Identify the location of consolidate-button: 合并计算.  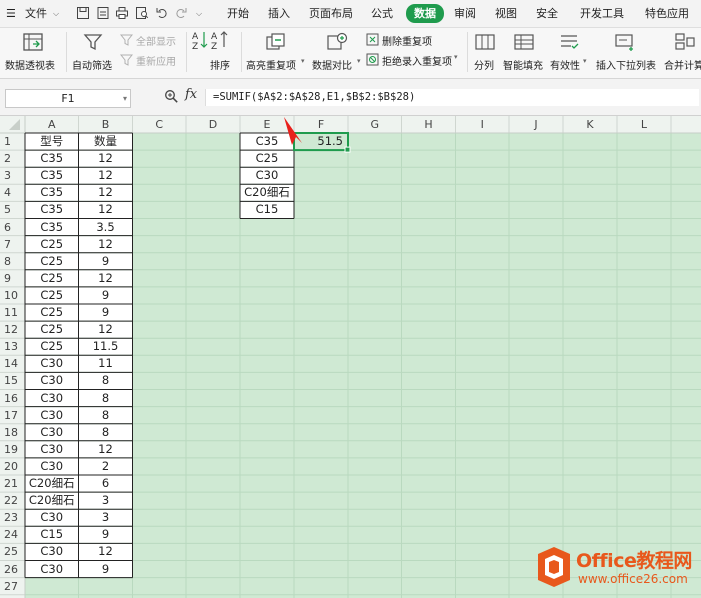
(682, 53).